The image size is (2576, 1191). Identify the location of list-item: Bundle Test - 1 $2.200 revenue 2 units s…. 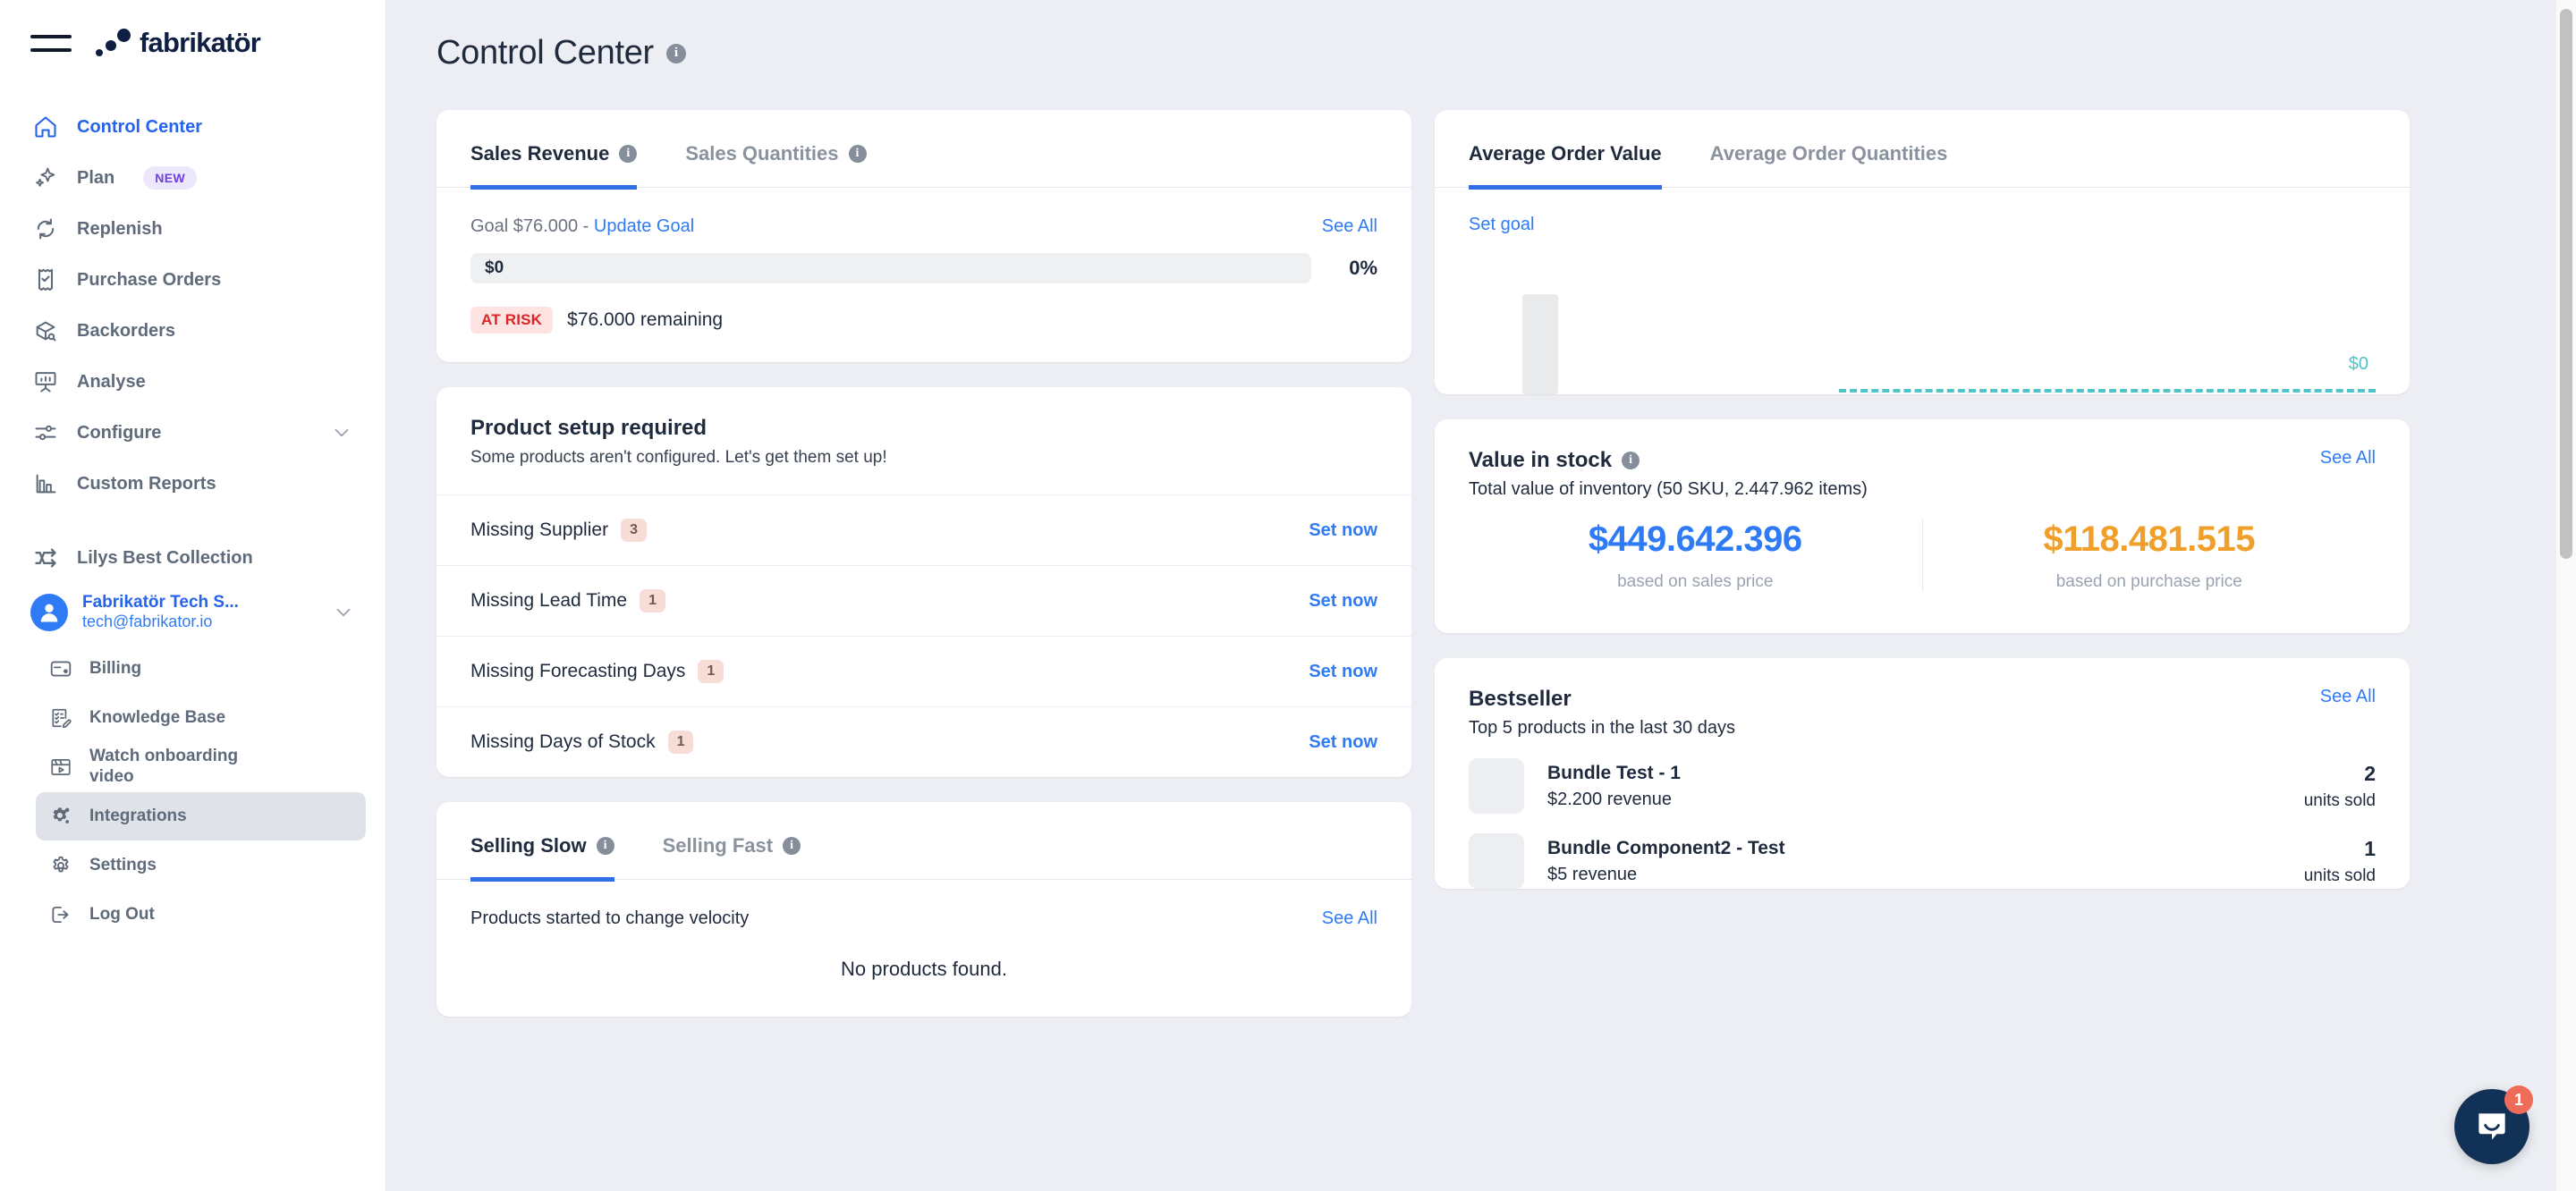
(1922, 776).